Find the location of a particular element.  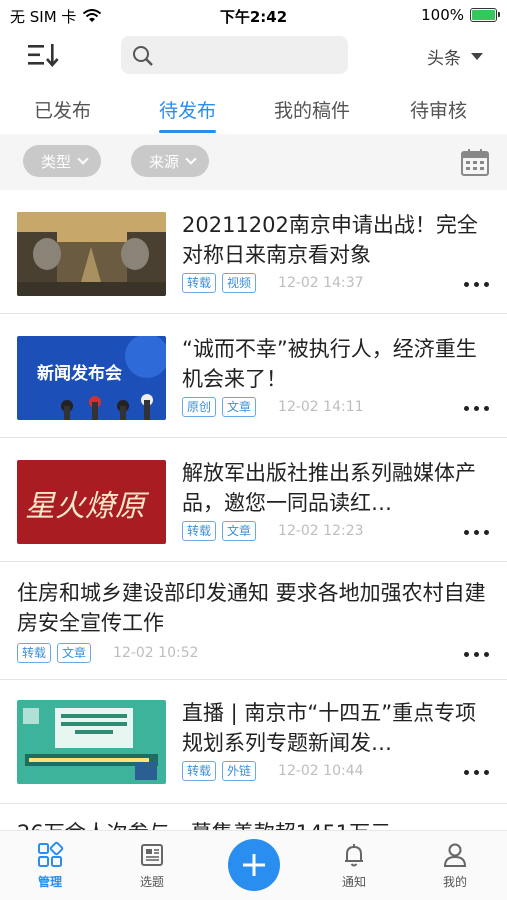

nav-profile: 我的 is located at coordinates (455, 865).